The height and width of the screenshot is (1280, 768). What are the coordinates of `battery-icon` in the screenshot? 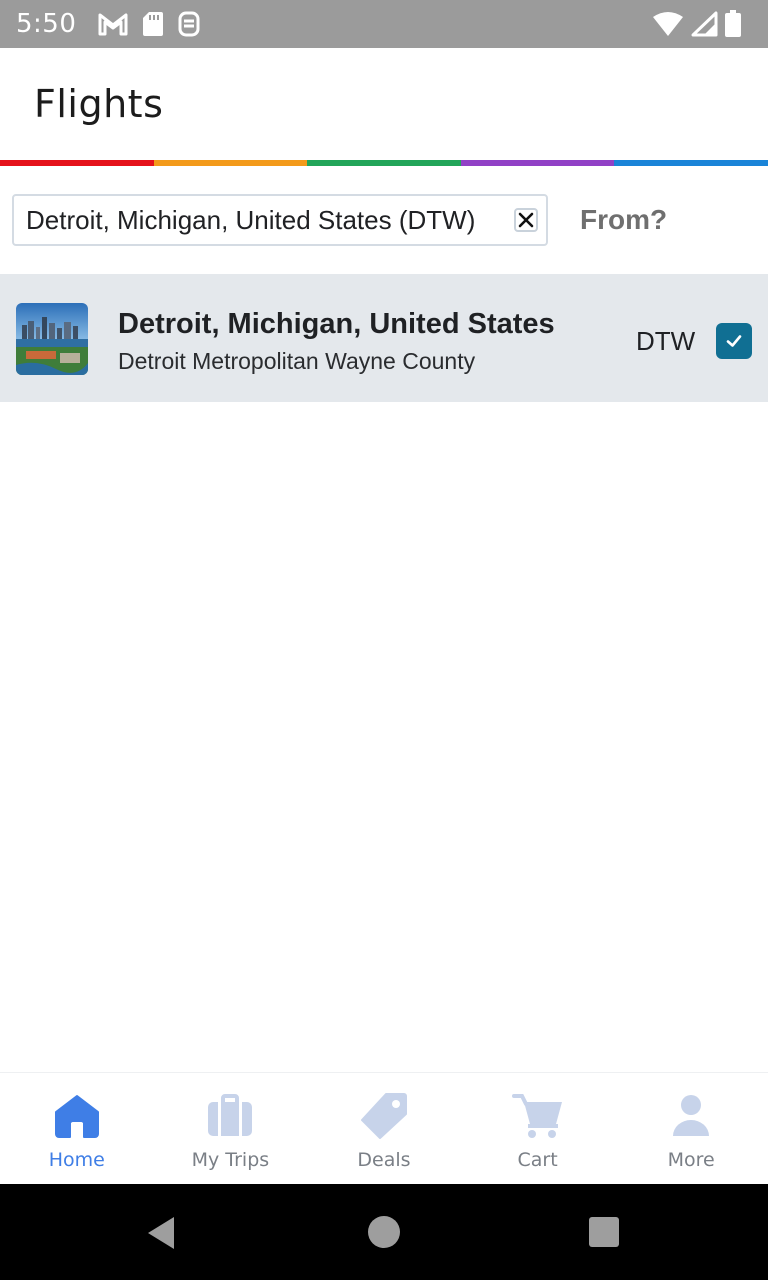 It's located at (733, 24).